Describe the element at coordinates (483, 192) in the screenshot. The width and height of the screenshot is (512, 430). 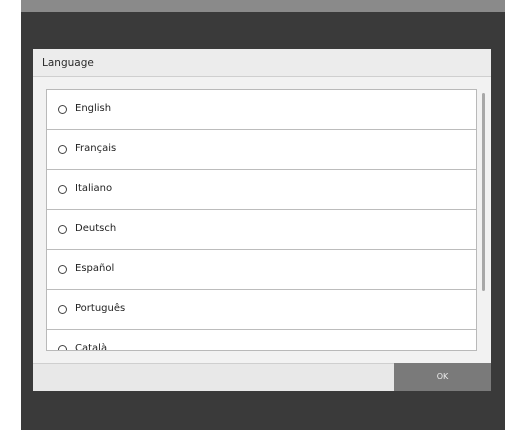
I see `list-scrollbar` at that location.